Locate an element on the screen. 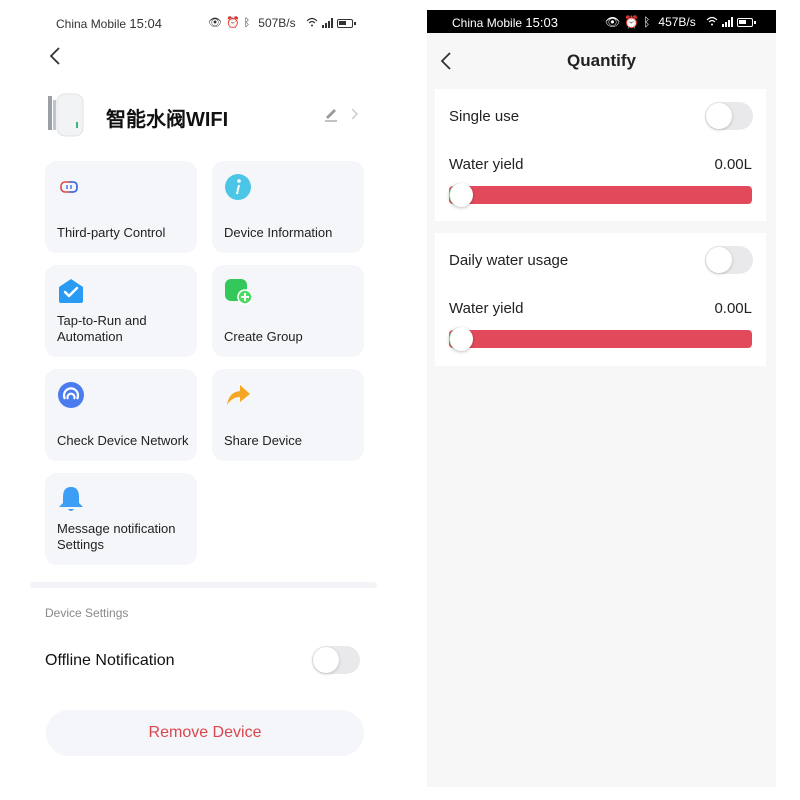  tile-check-device-network: Check Device Network is located at coordinates (121, 415).